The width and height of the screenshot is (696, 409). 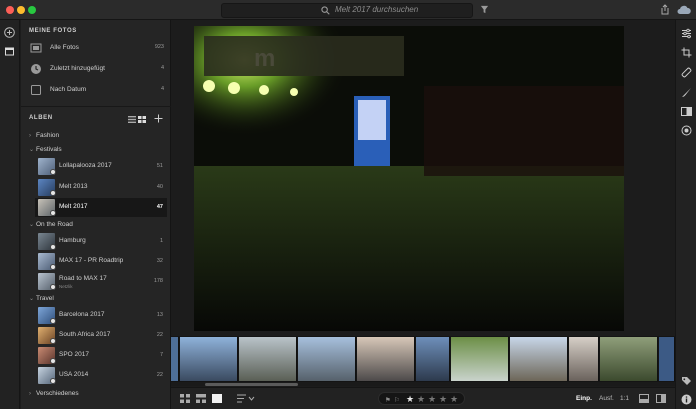 I want to click on folder-label: Fashion, so click(x=48, y=135).